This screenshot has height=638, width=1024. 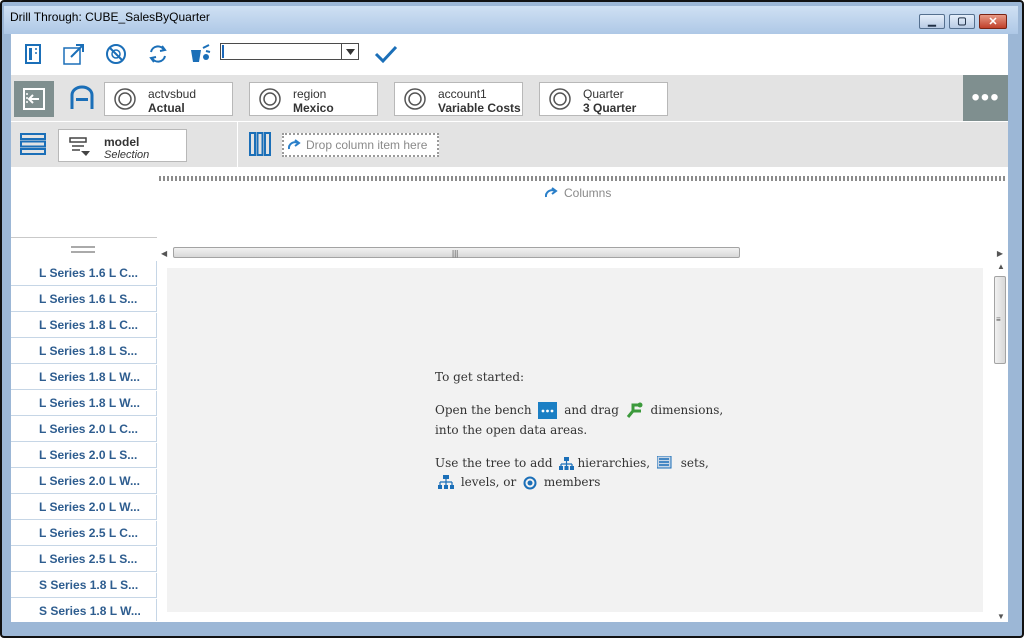 I want to click on slicer-member: Variable Costs, so click(x=479, y=108).